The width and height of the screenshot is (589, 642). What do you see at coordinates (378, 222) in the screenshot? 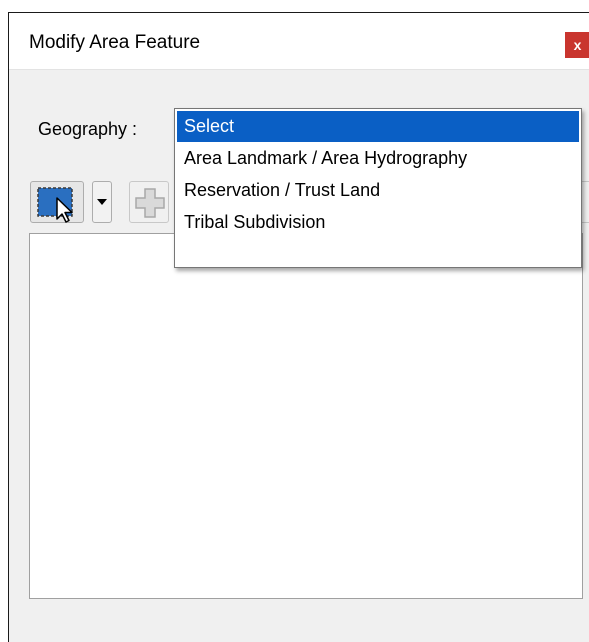
I see `dropdown-option-tribal-subdivision: Tribal Subdivision` at bounding box center [378, 222].